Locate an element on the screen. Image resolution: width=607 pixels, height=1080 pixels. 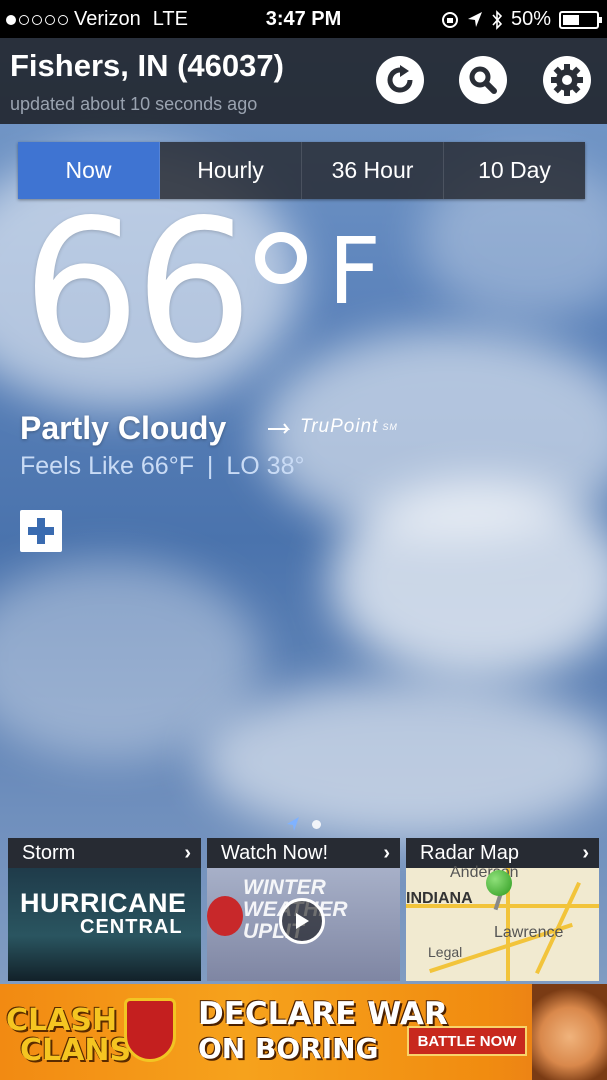
status-right: 50% is located at coordinates (521, 19).